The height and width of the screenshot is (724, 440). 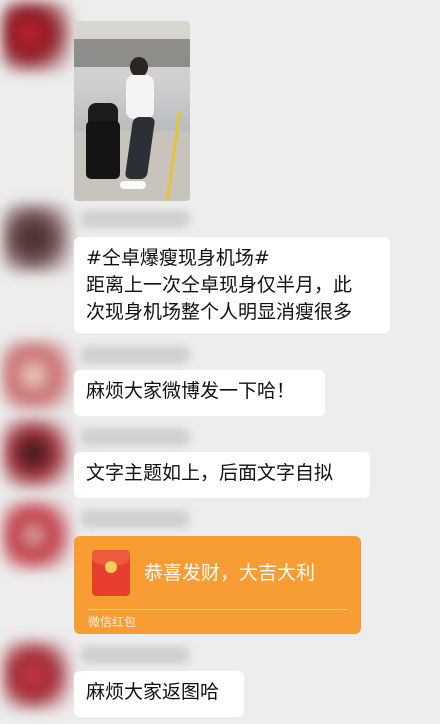 I want to click on message-bubble: 麻烦大家微博发一下哈！, so click(x=199, y=393).